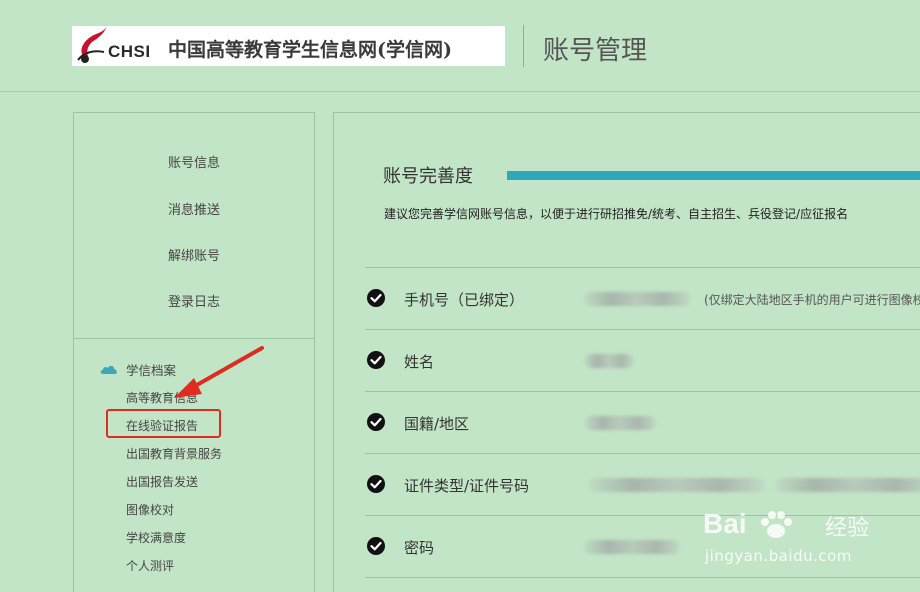 The height and width of the screenshot is (592, 920). I want to click on name-value-blurred, so click(609, 361).